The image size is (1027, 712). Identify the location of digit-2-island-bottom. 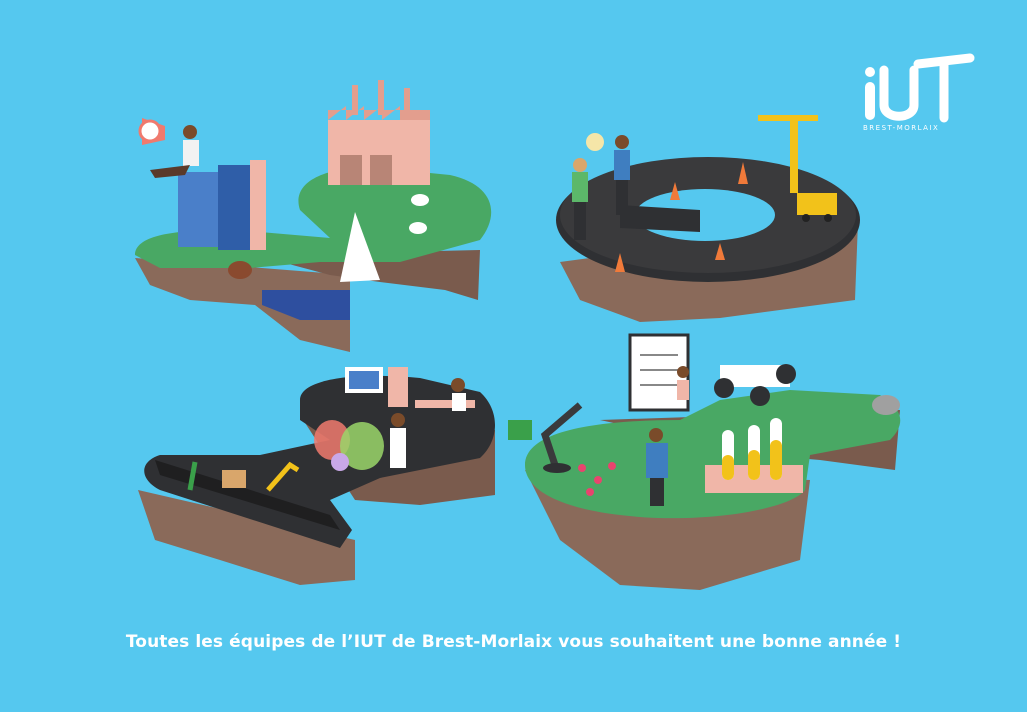
(316, 476).